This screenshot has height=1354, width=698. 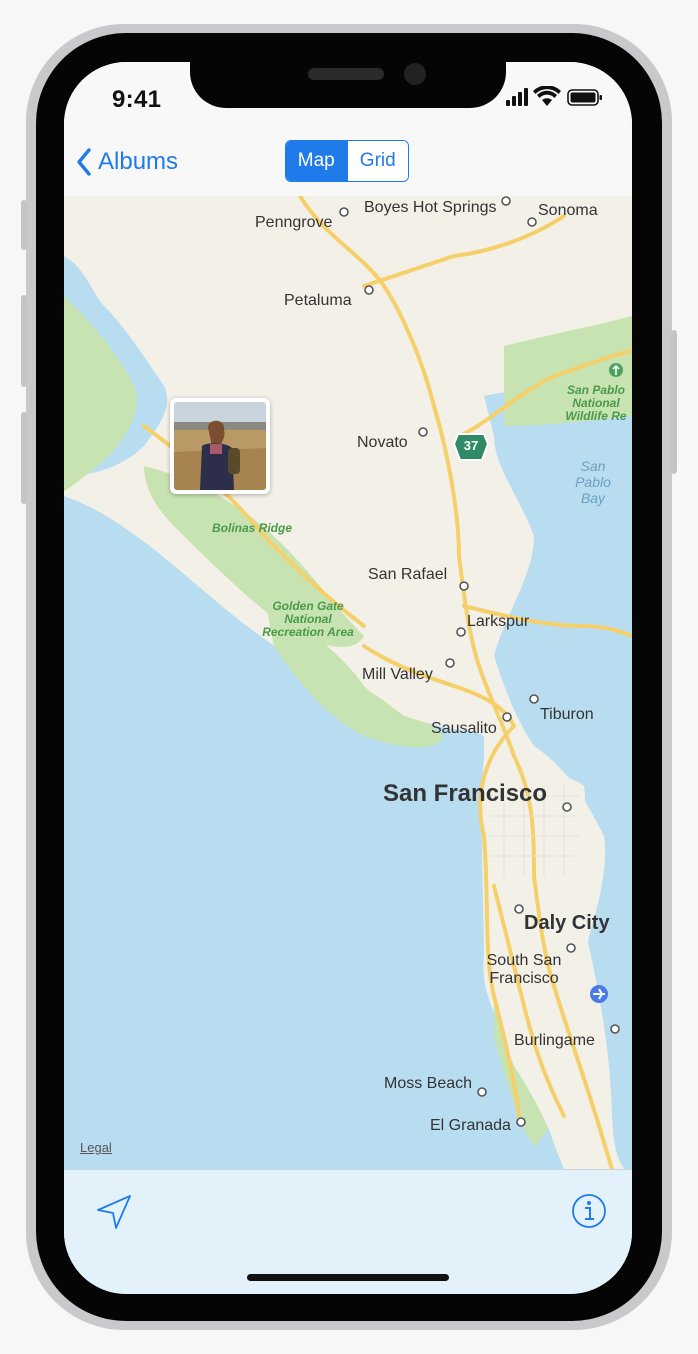 I want to click on mute-switch, so click(x=24, y=225).